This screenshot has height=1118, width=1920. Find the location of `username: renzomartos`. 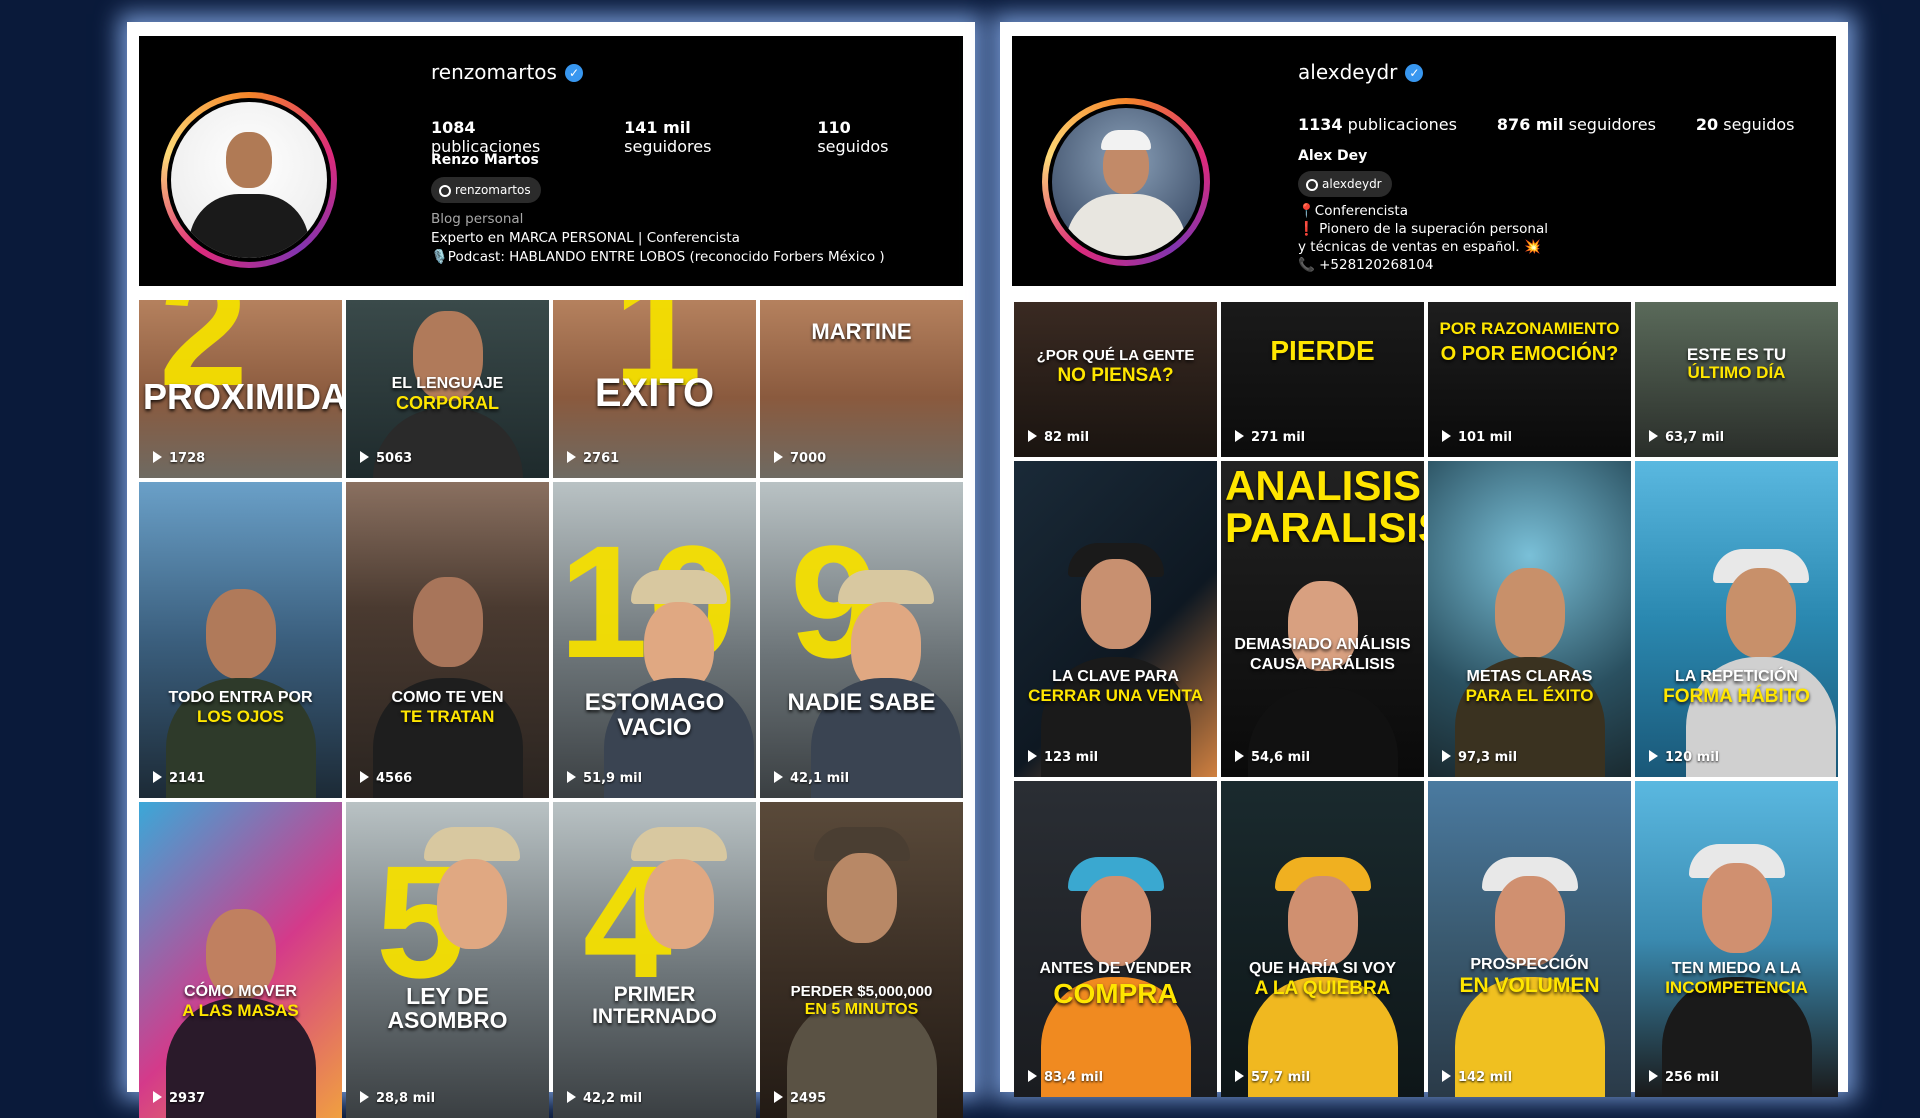

username: renzomartos is located at coordinates (494, 72).